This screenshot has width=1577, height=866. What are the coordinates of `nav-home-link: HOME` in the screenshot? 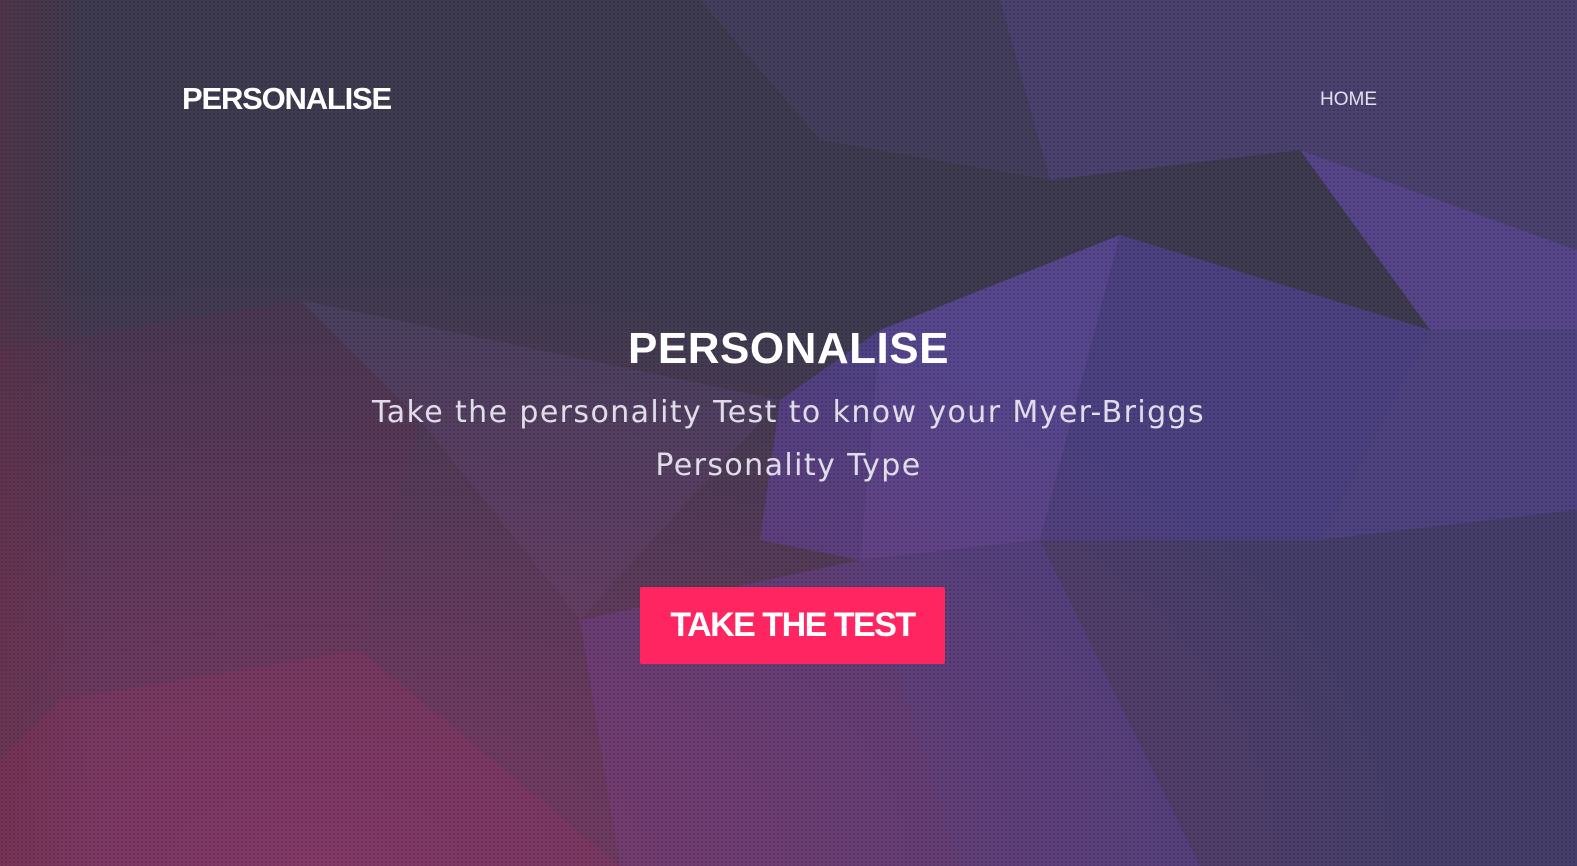 It's located at (1348, 100).